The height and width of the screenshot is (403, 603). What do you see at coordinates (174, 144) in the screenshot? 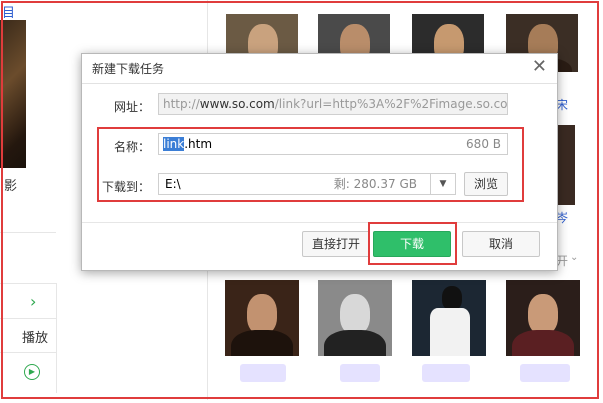
I see `filename-selected-text: link` at bounding box center [174, 144].